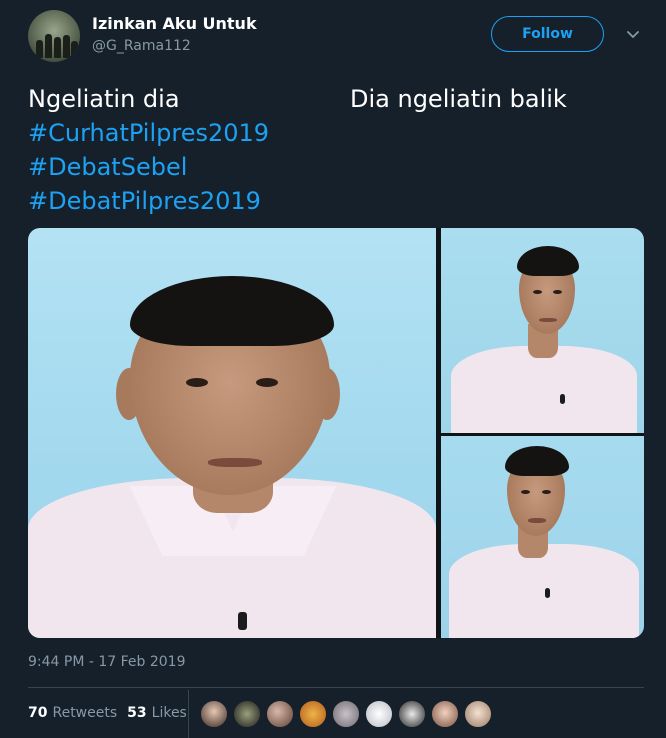  Describe the element at coordinates (107, 167) in the screenshot. I see `hashtag-link: #DebatSebel` at that location.